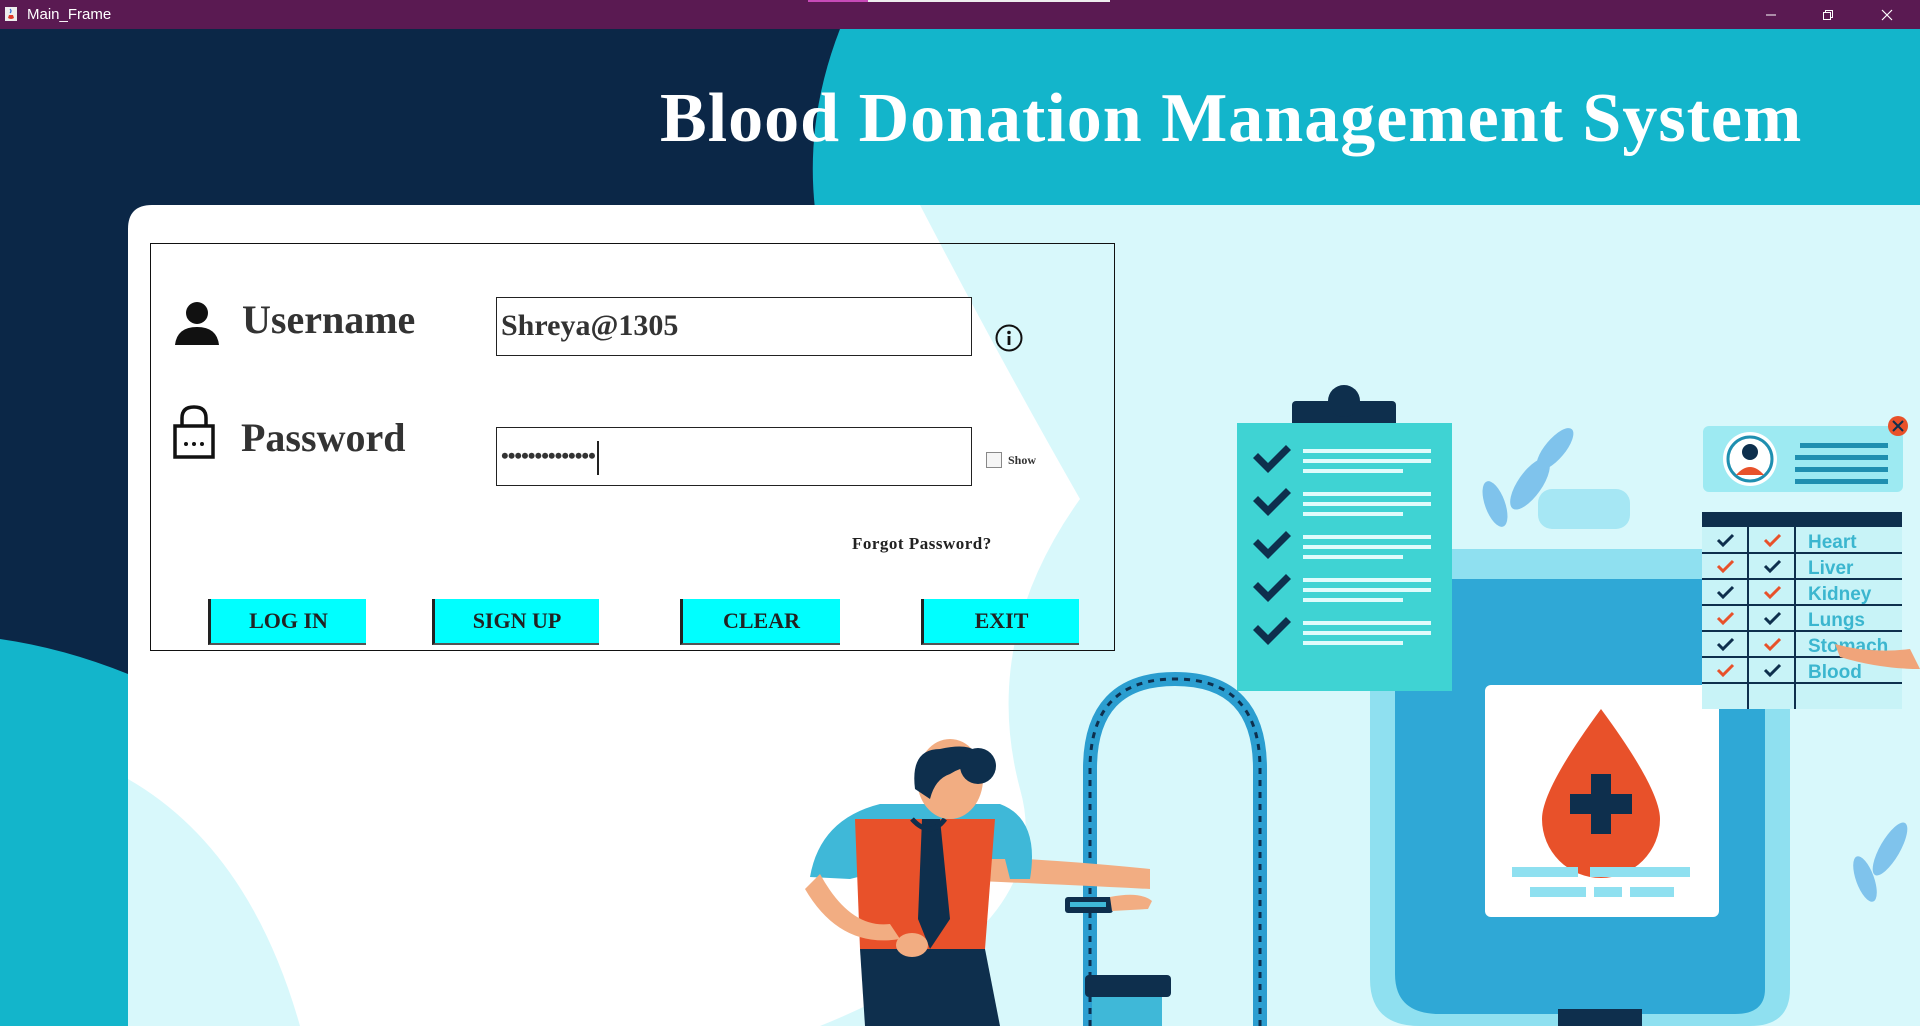 Image resolution: width=1920 pixels, height=1026 pixels. I want to click on minimize-icon, so click(1771, 14).